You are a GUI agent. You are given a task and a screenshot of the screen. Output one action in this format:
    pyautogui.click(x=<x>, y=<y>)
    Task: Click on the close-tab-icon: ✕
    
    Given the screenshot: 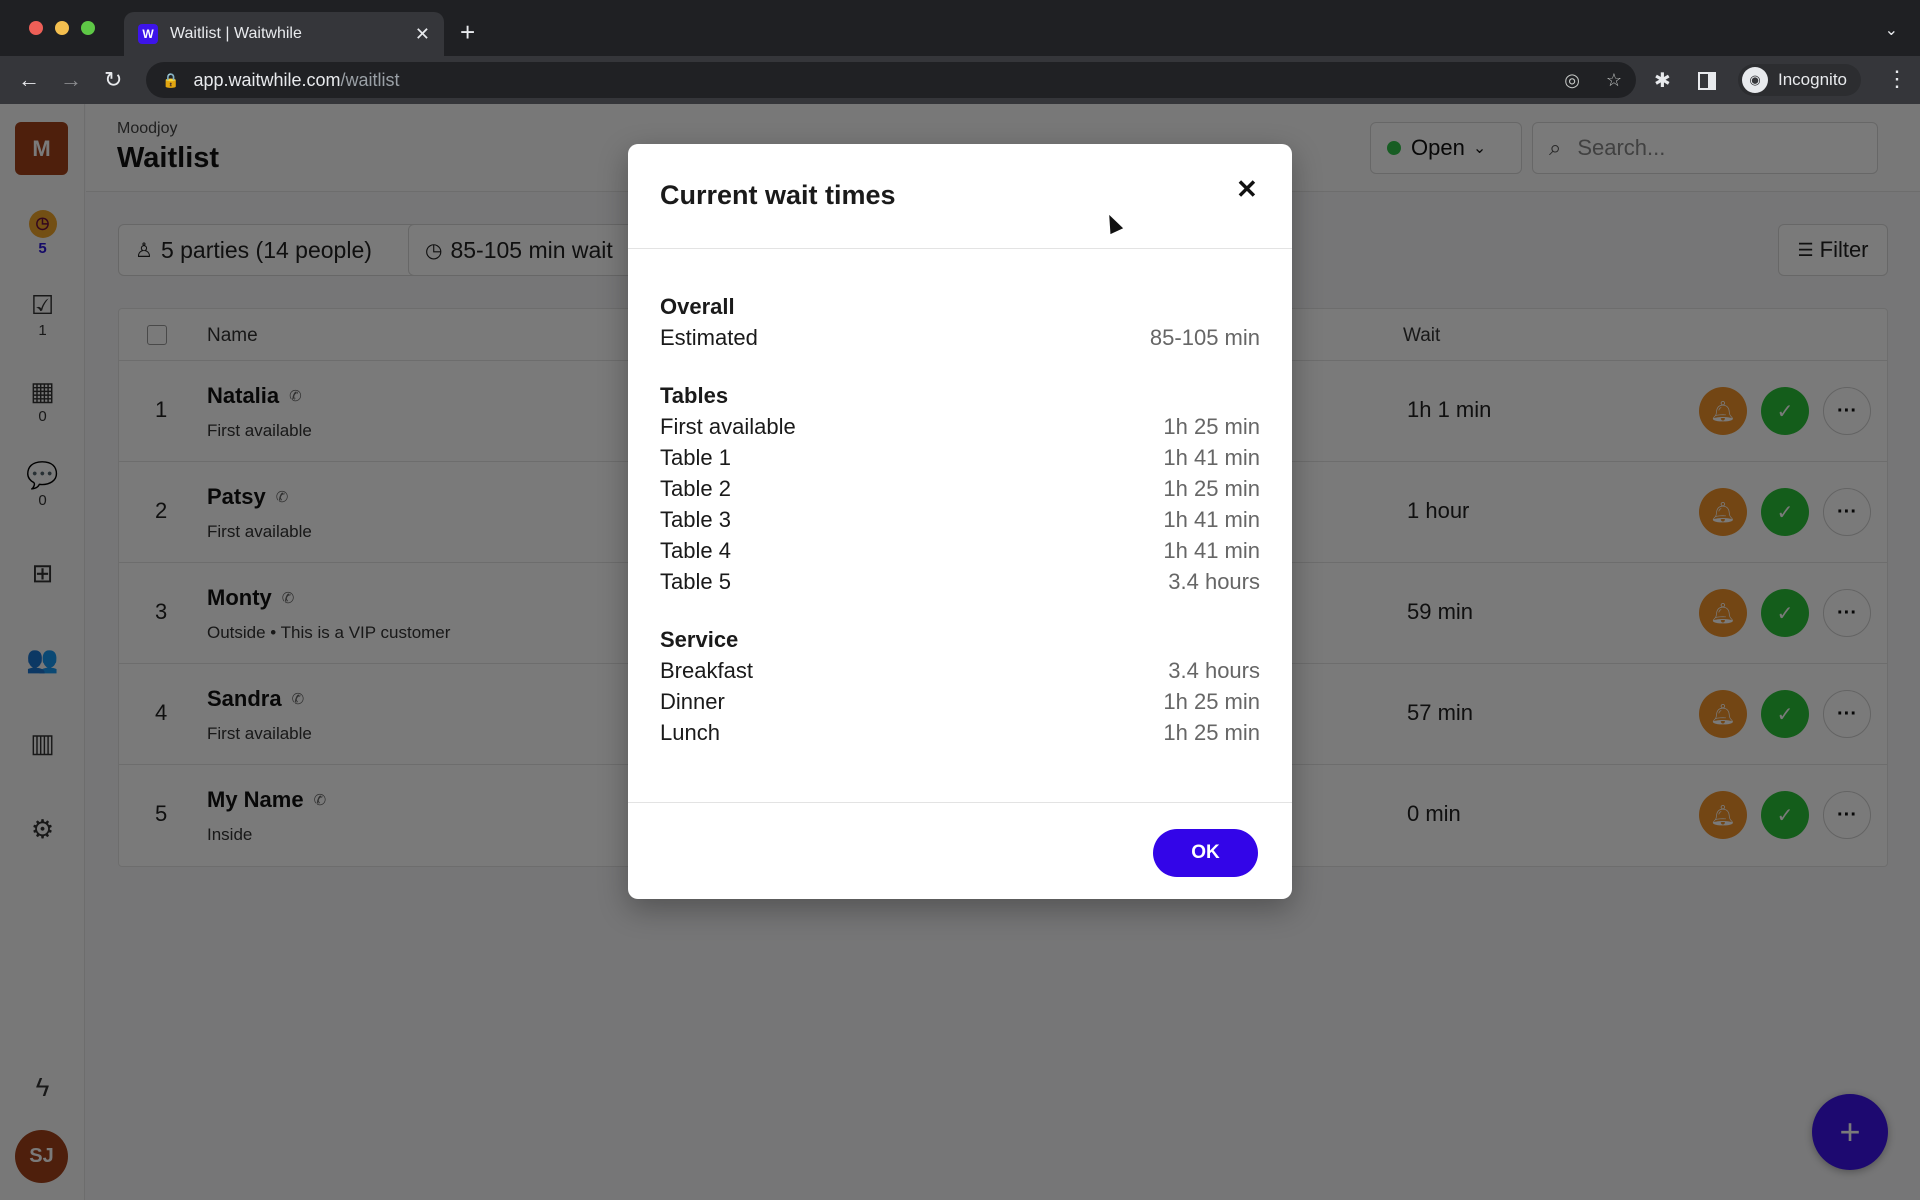 What is the action you would take?
    pyautogui.click(x=422, y=34)
    